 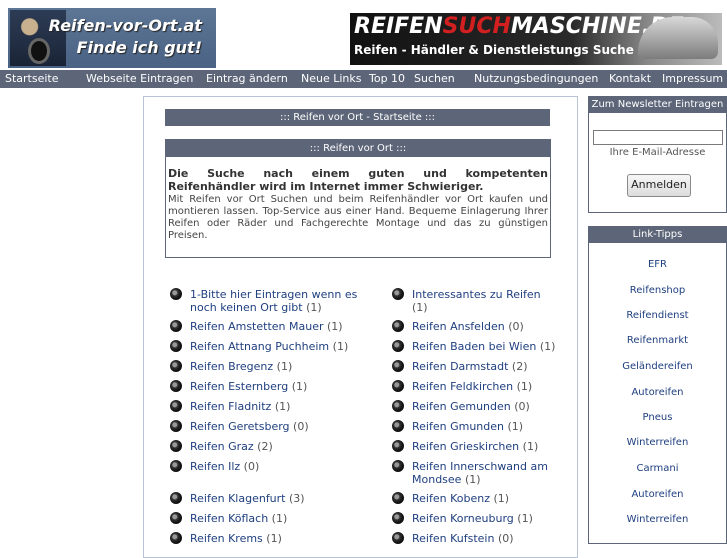 What do you see at coordinates (229, 518) in the screenshot?
I see `entry-link: Reifen Köflach` at bounding box center [229, 518].